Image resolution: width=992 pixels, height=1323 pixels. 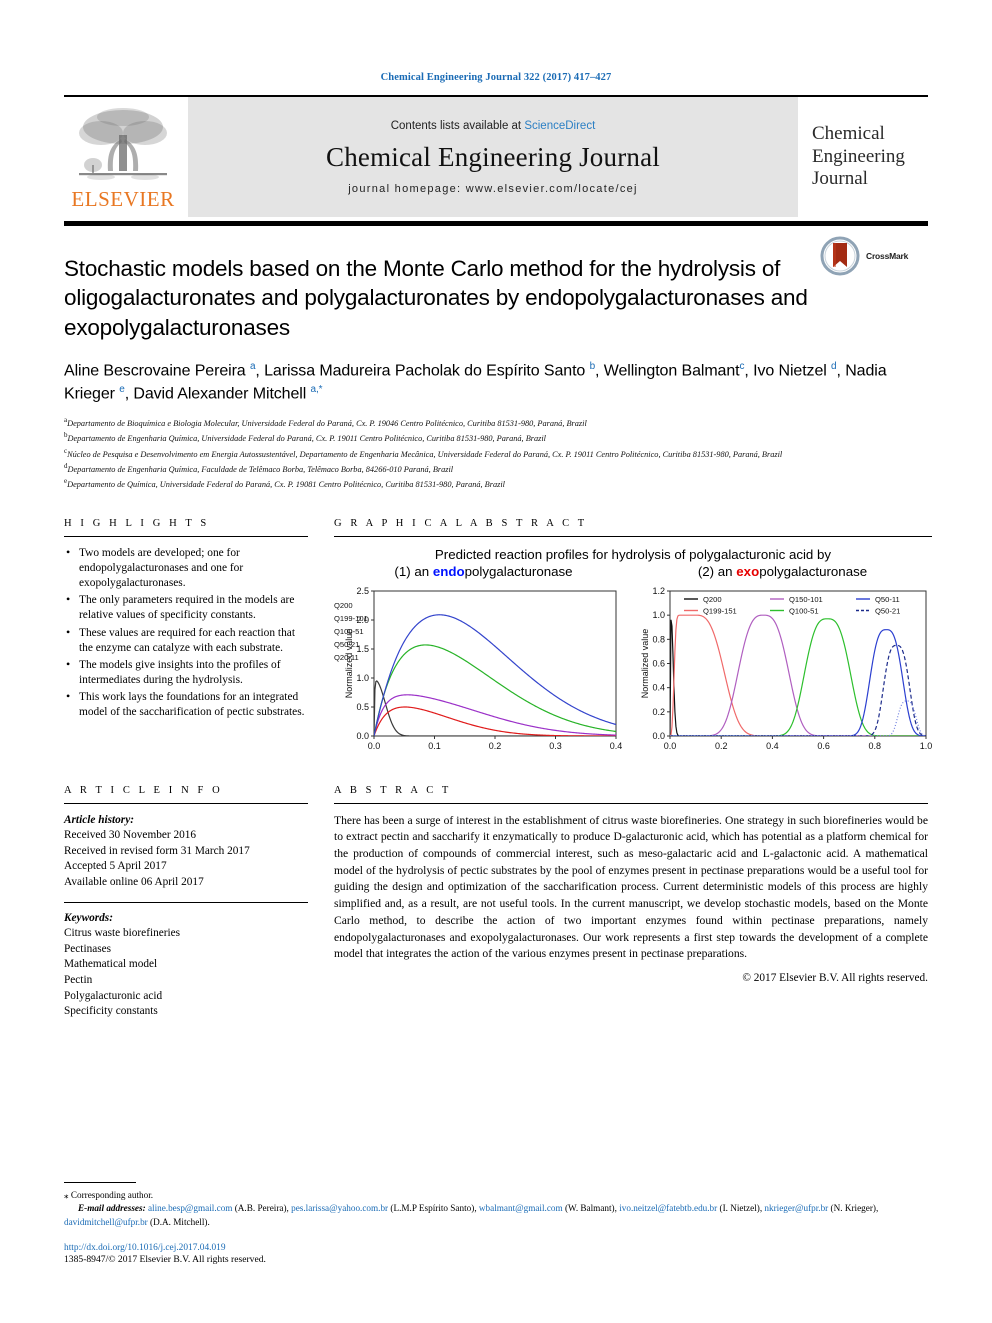 I want to click on email-link: aline.besp@gmail.com, so click(x=190, y=1208).